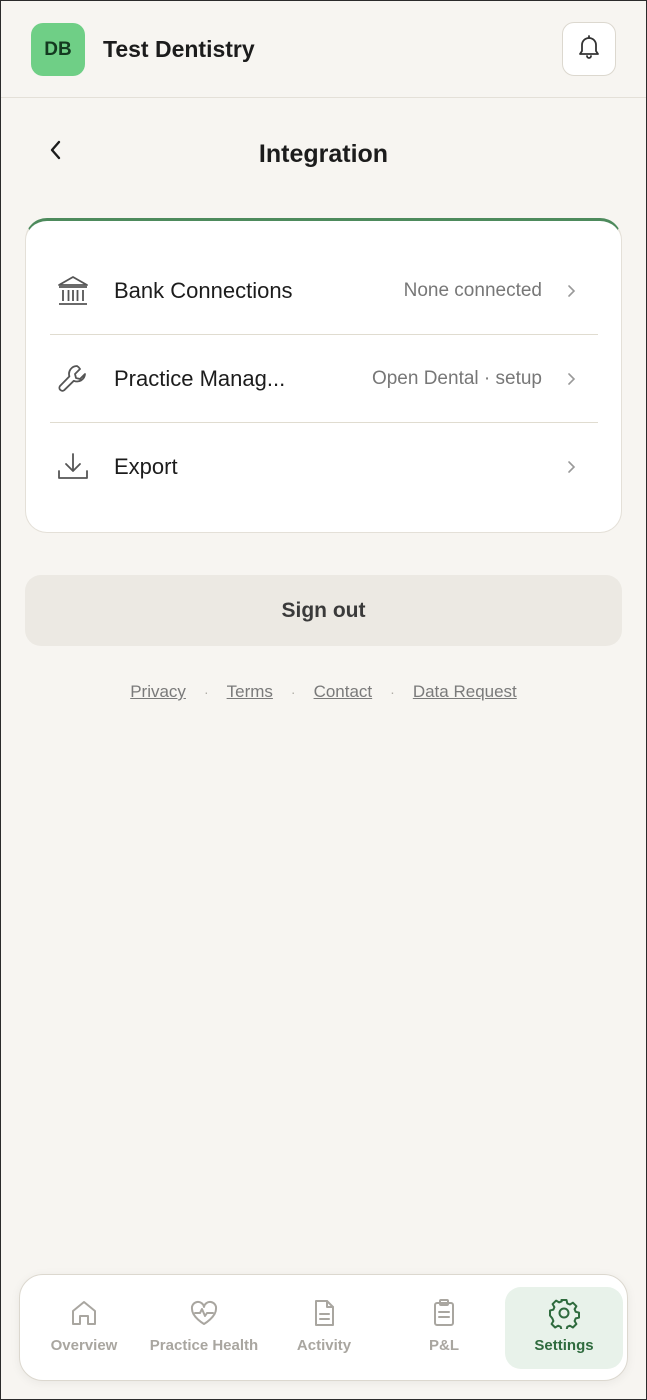 The image size is (647, 1400). Describe the element at coordinates (58, 49) in the screenshot. I see `avatar: DB` at that location.